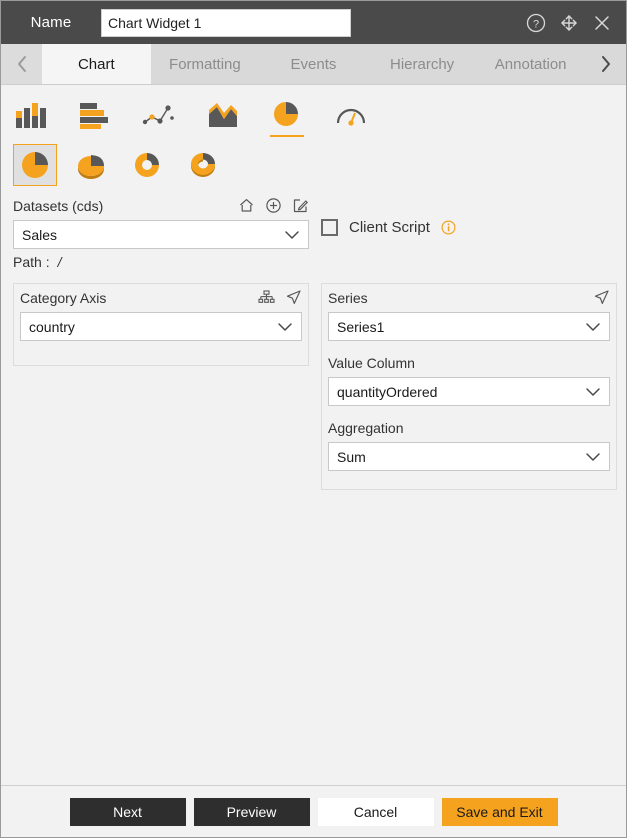 Image resolution: width=627 pixels, height=838 pixels. I want to click on category-axis-filler, so click(161, 349).